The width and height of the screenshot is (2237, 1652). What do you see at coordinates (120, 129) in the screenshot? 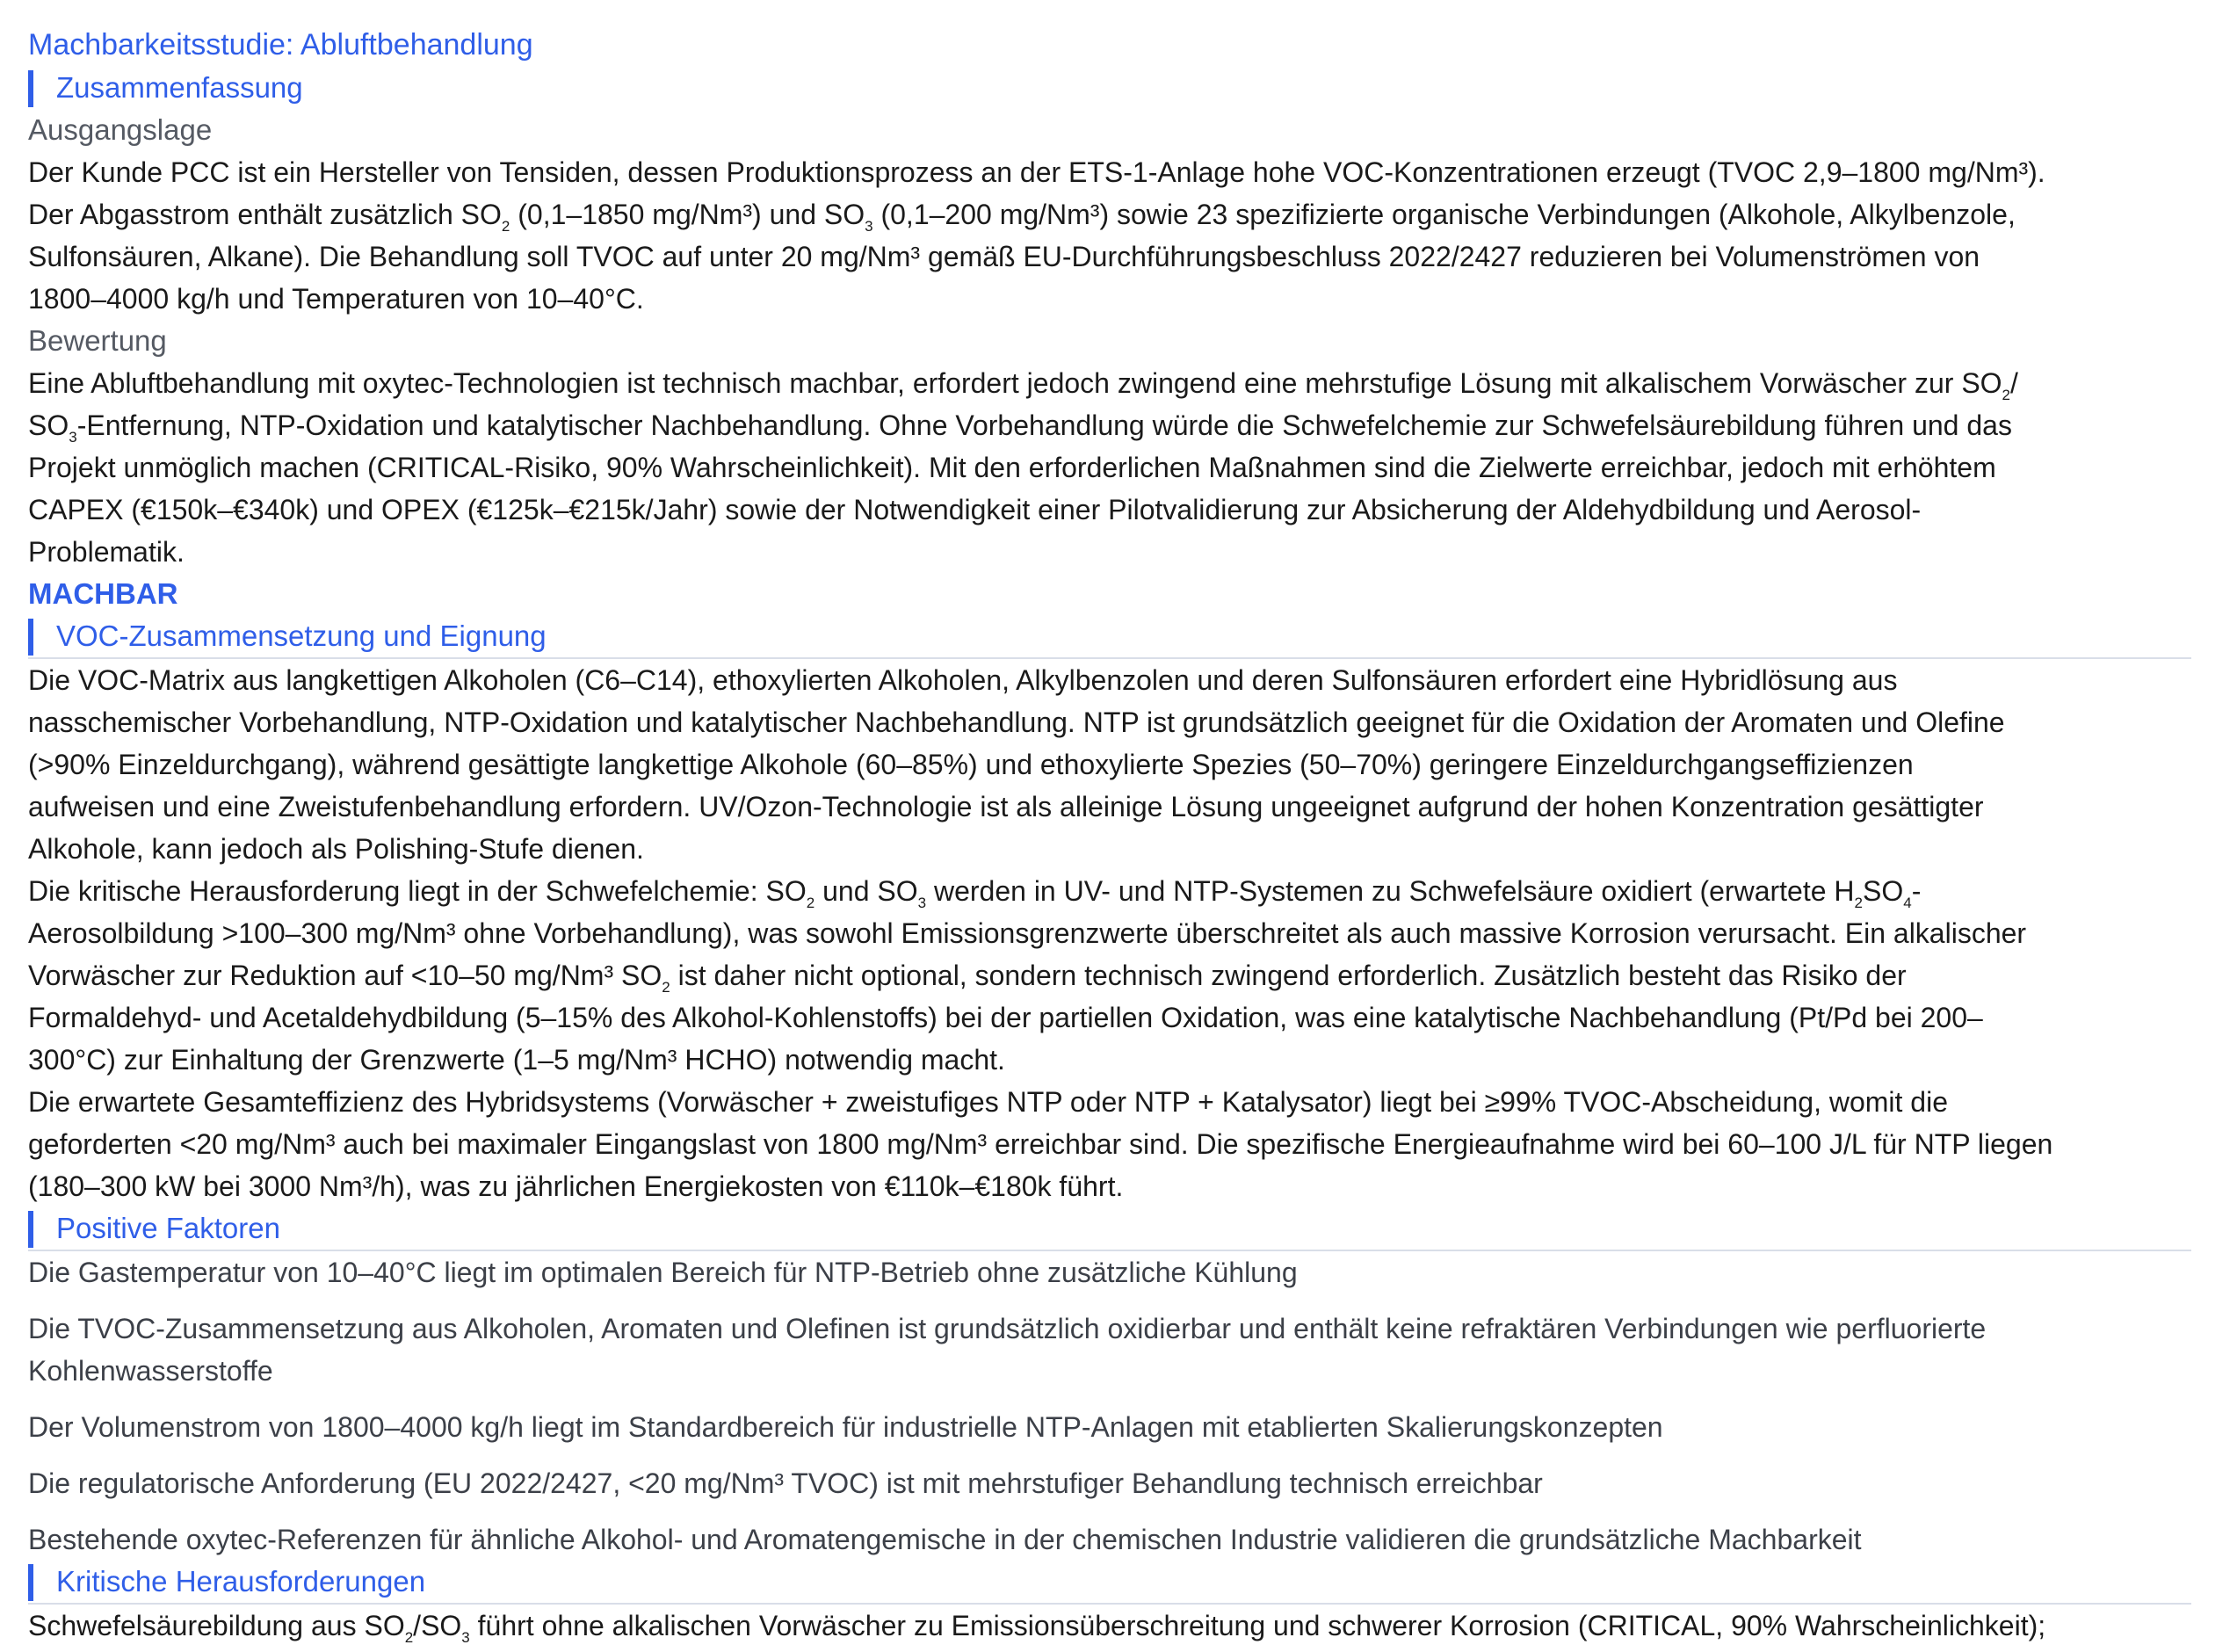
I see `subheading-situation: Ausgangslage` at bounding box center [120, 129].